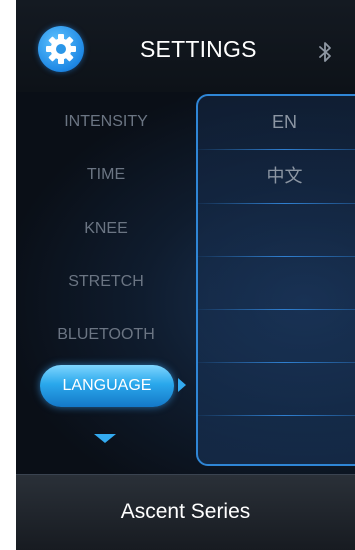  What do you see at coordinates (182, 385) in the screenshot?
I see `selection-arrow-icon` at bounding box center [182, 385].